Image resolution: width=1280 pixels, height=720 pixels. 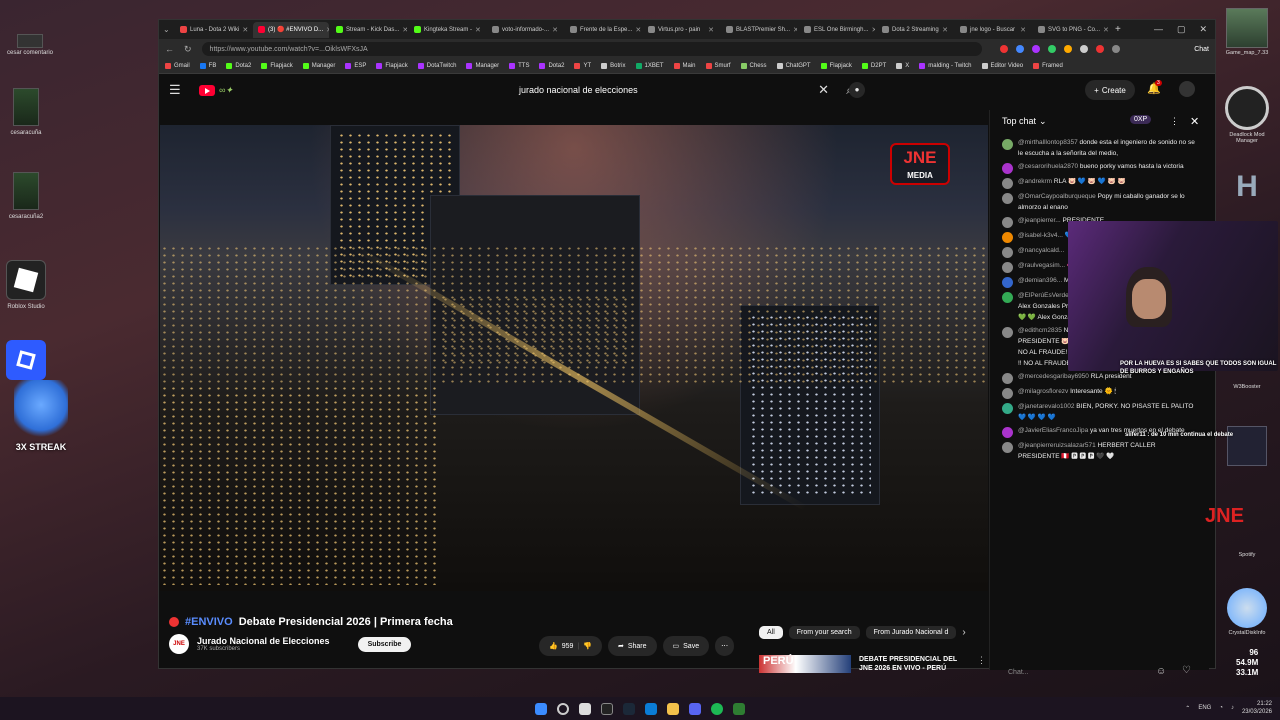 What do you see at coordinates (384, 644) in the screenshot?
I see `subscribe-button: Subscribe` at bounding box center [384, 644].